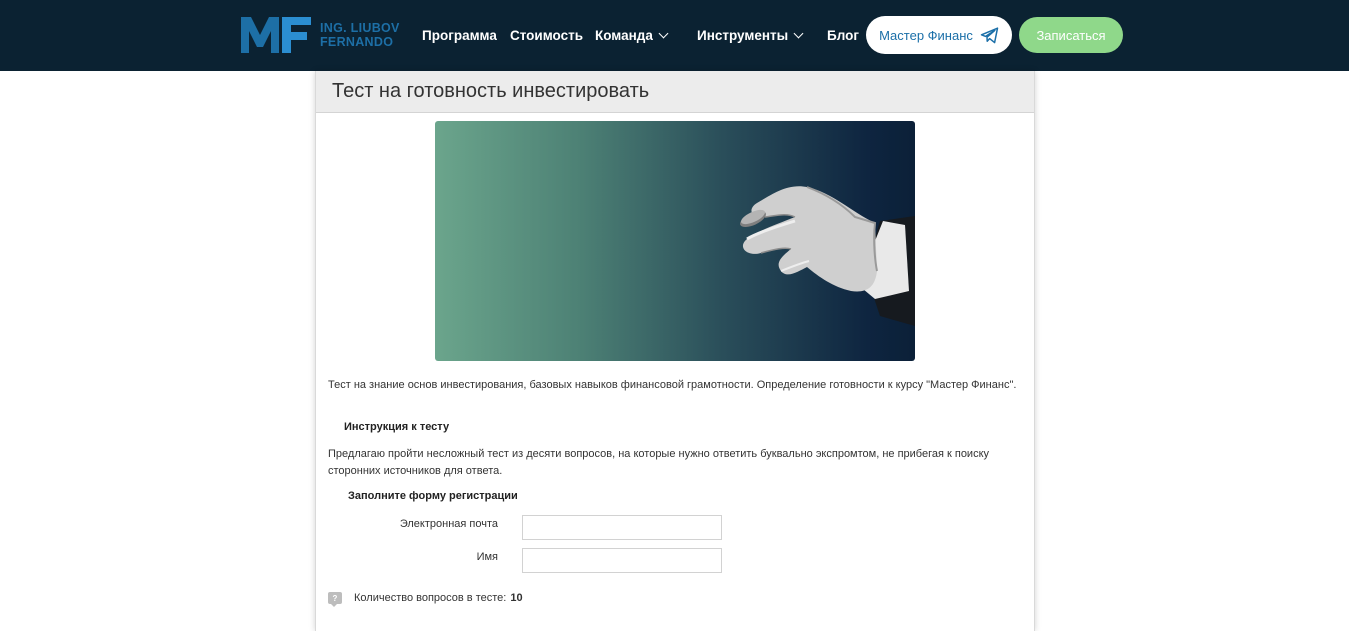 This screenshot has width=1349, height=631. I want to click on nav-dropdown-team: Команда, so click(632, 35).